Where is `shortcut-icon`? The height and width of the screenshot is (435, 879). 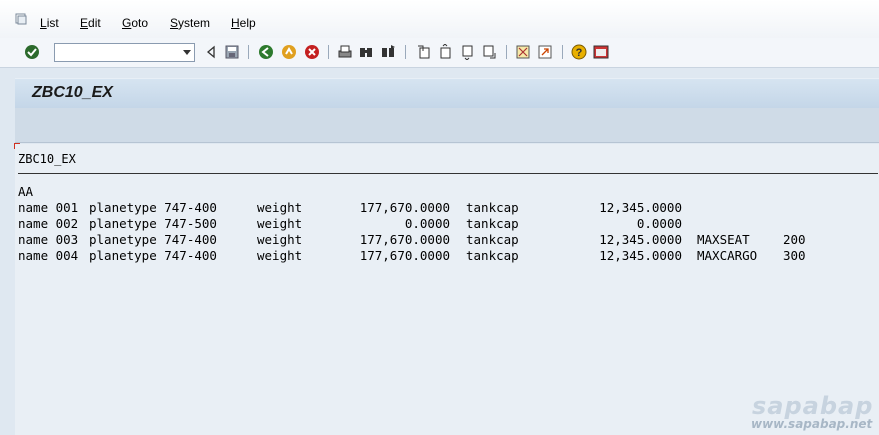
shortcut-icon is located at coordinates (545, 52).